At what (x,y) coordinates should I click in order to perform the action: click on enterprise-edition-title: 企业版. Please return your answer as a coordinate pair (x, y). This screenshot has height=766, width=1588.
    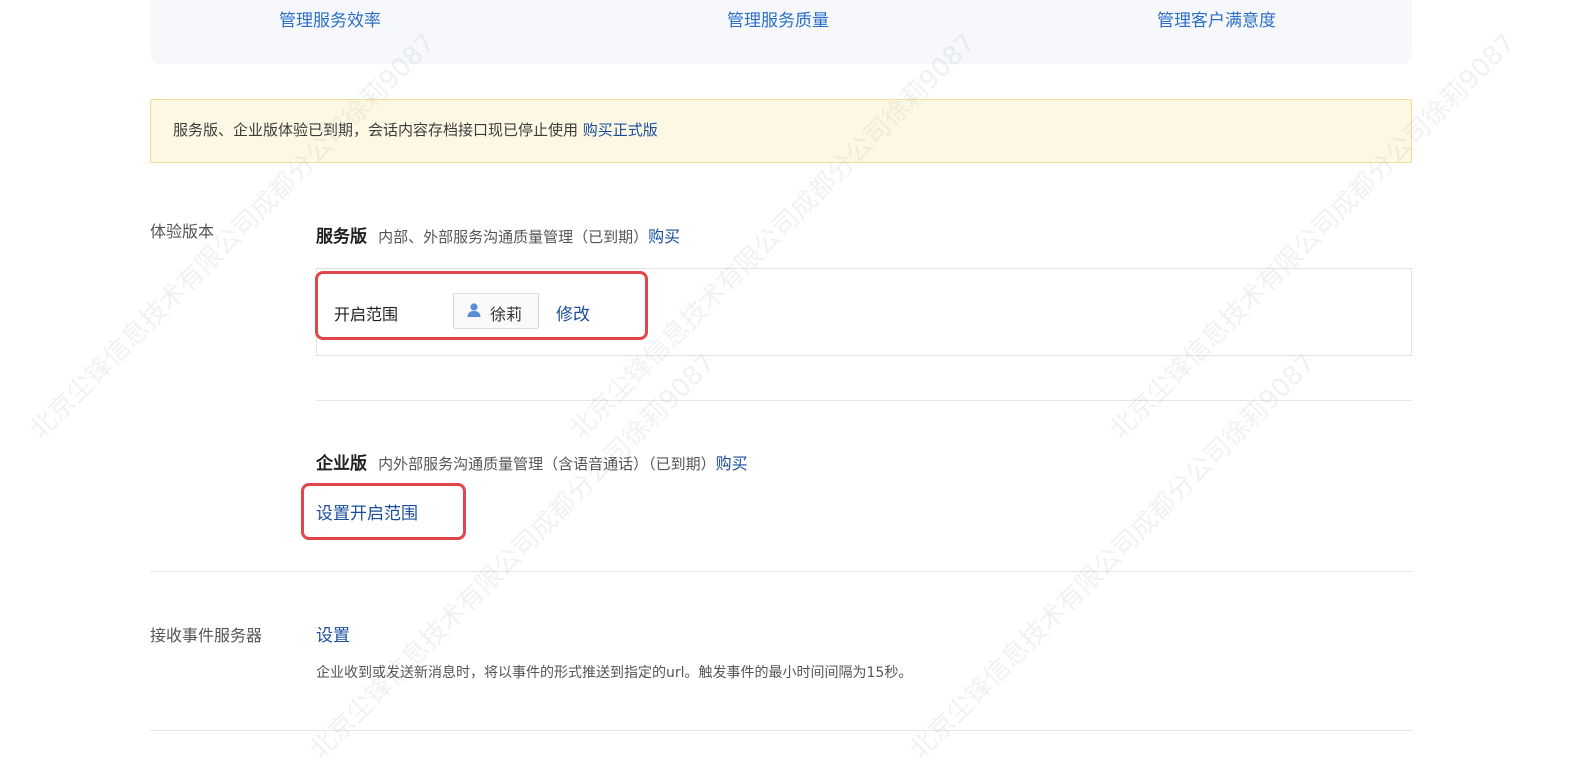
    Looking at the image, I should click on (341, 464).